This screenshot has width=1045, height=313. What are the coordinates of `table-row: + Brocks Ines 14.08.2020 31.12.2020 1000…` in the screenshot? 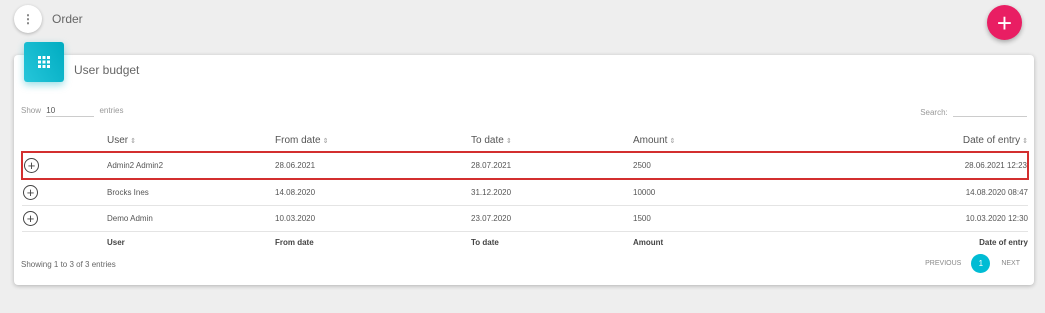 It's located at (525, 192).